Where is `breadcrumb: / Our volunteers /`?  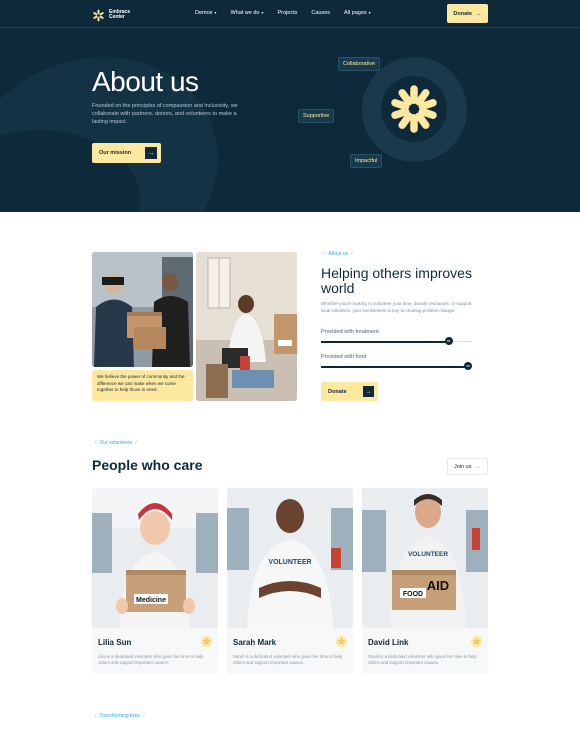 breadcrumb: / Our volunteers / is located at coordinates (116, 443).